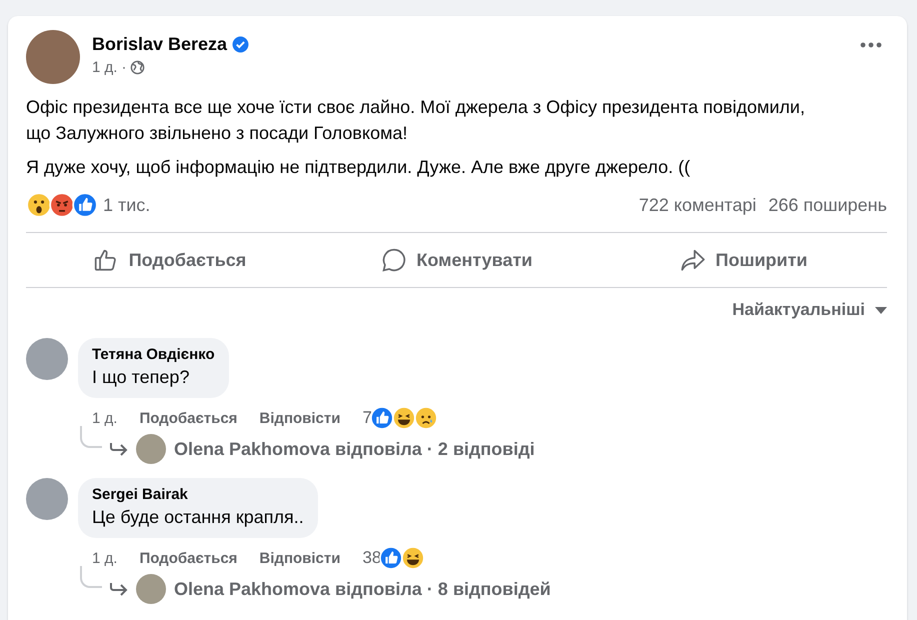  Describe the element at coordinates (393, 260) in the screenshot. I see `speech-bubble-icon` at that location.